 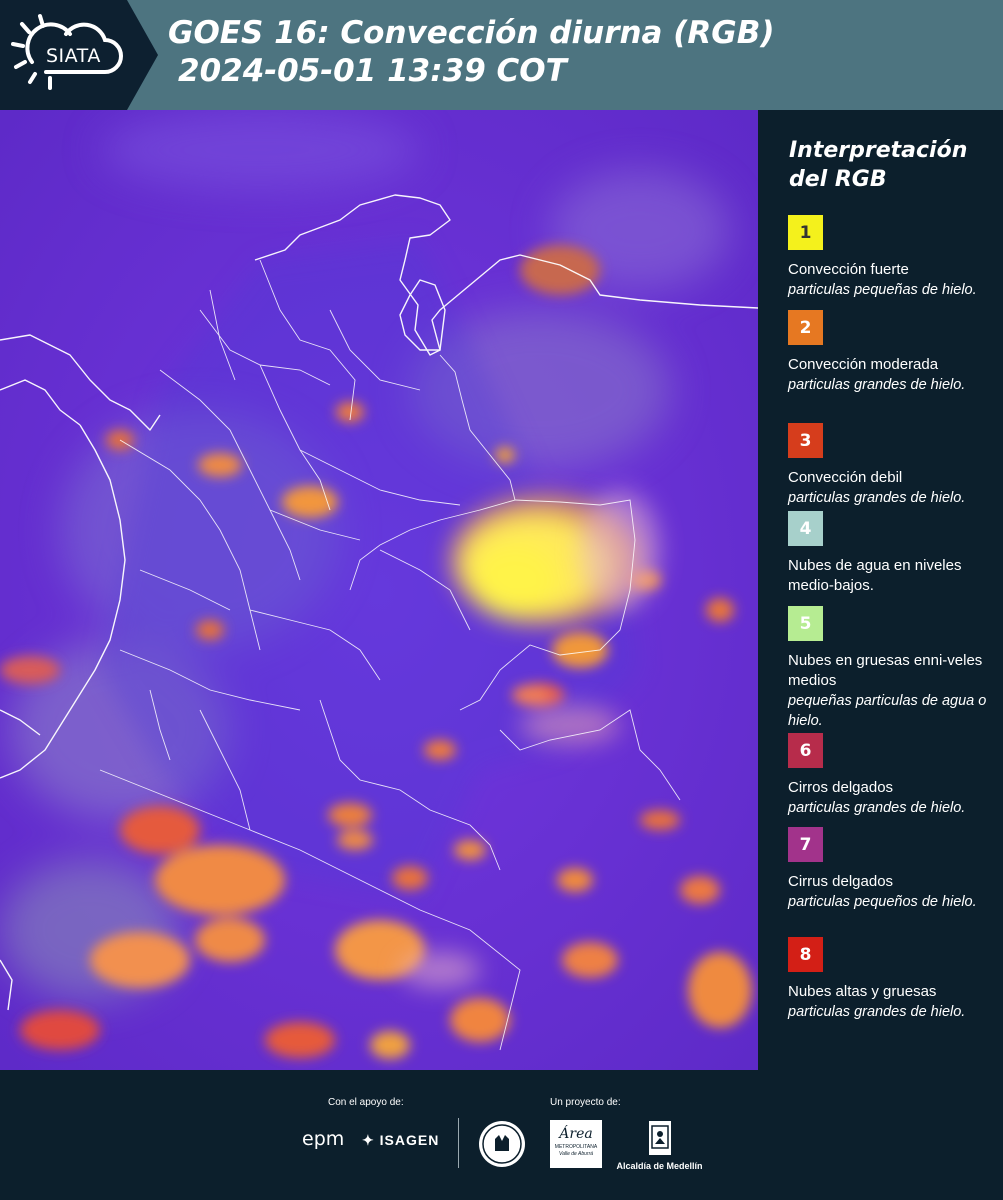 I want to click on title-line-1: GOES 16: Convección diurna (RGB), so click(x=471, y=33).